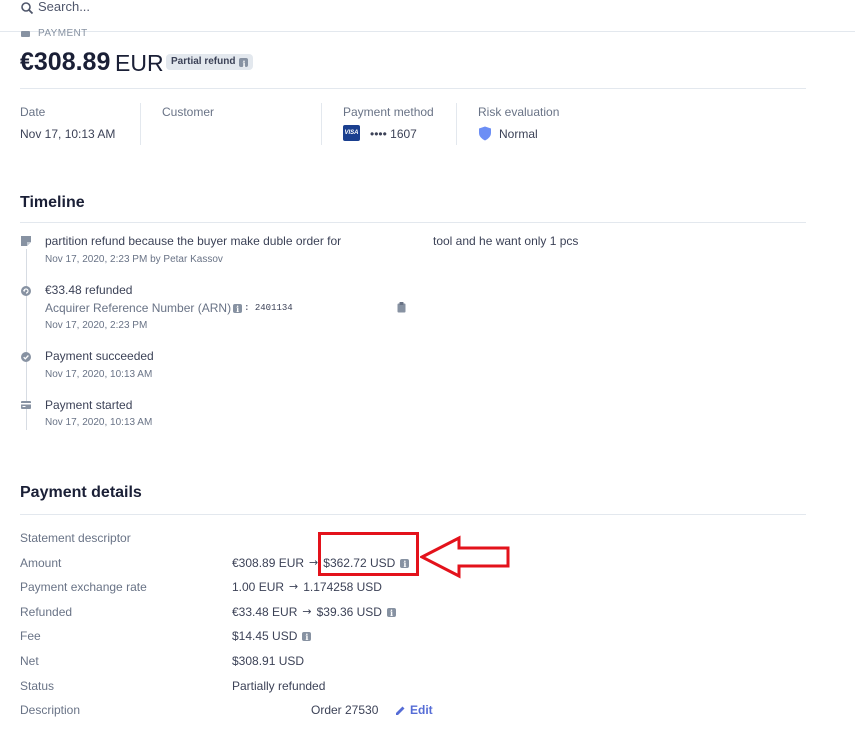 The width and height of the screenshot is (855, 739). I want to click on exchange-rate-label: Payment exchange rate, so click(83, 587).